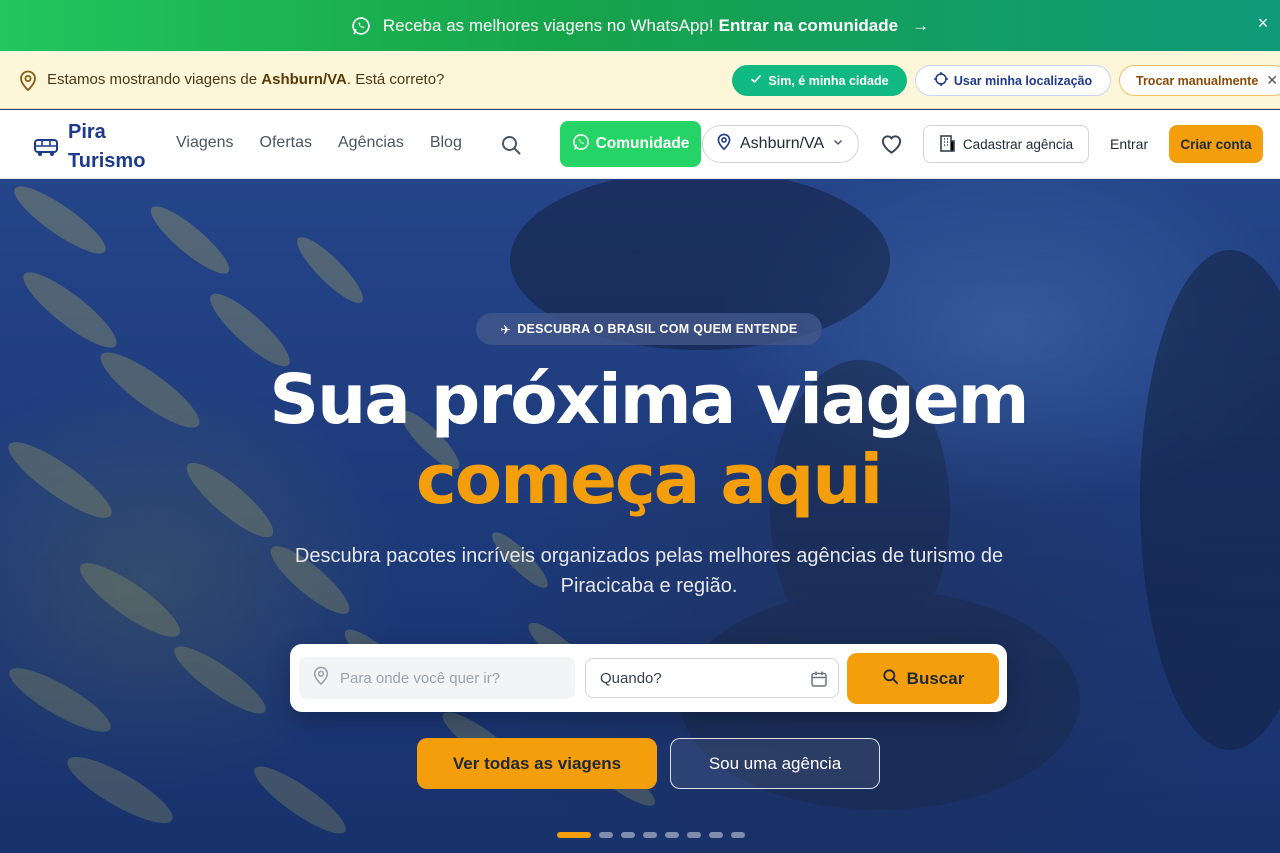  Describe the element at coordinates (205, 143) in the screenshot. I see `nav-item-viagens: Viagens` at that location.